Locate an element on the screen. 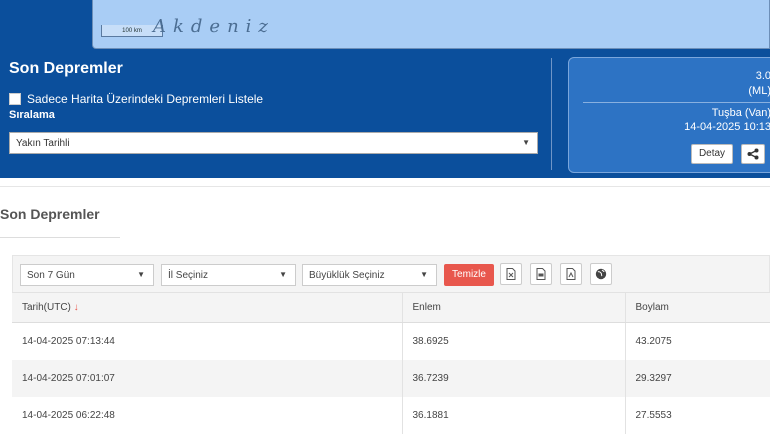  table-row: 14-04-2025 07:13:44 38.6925 43.2075 is located at coordinates (391, 341).